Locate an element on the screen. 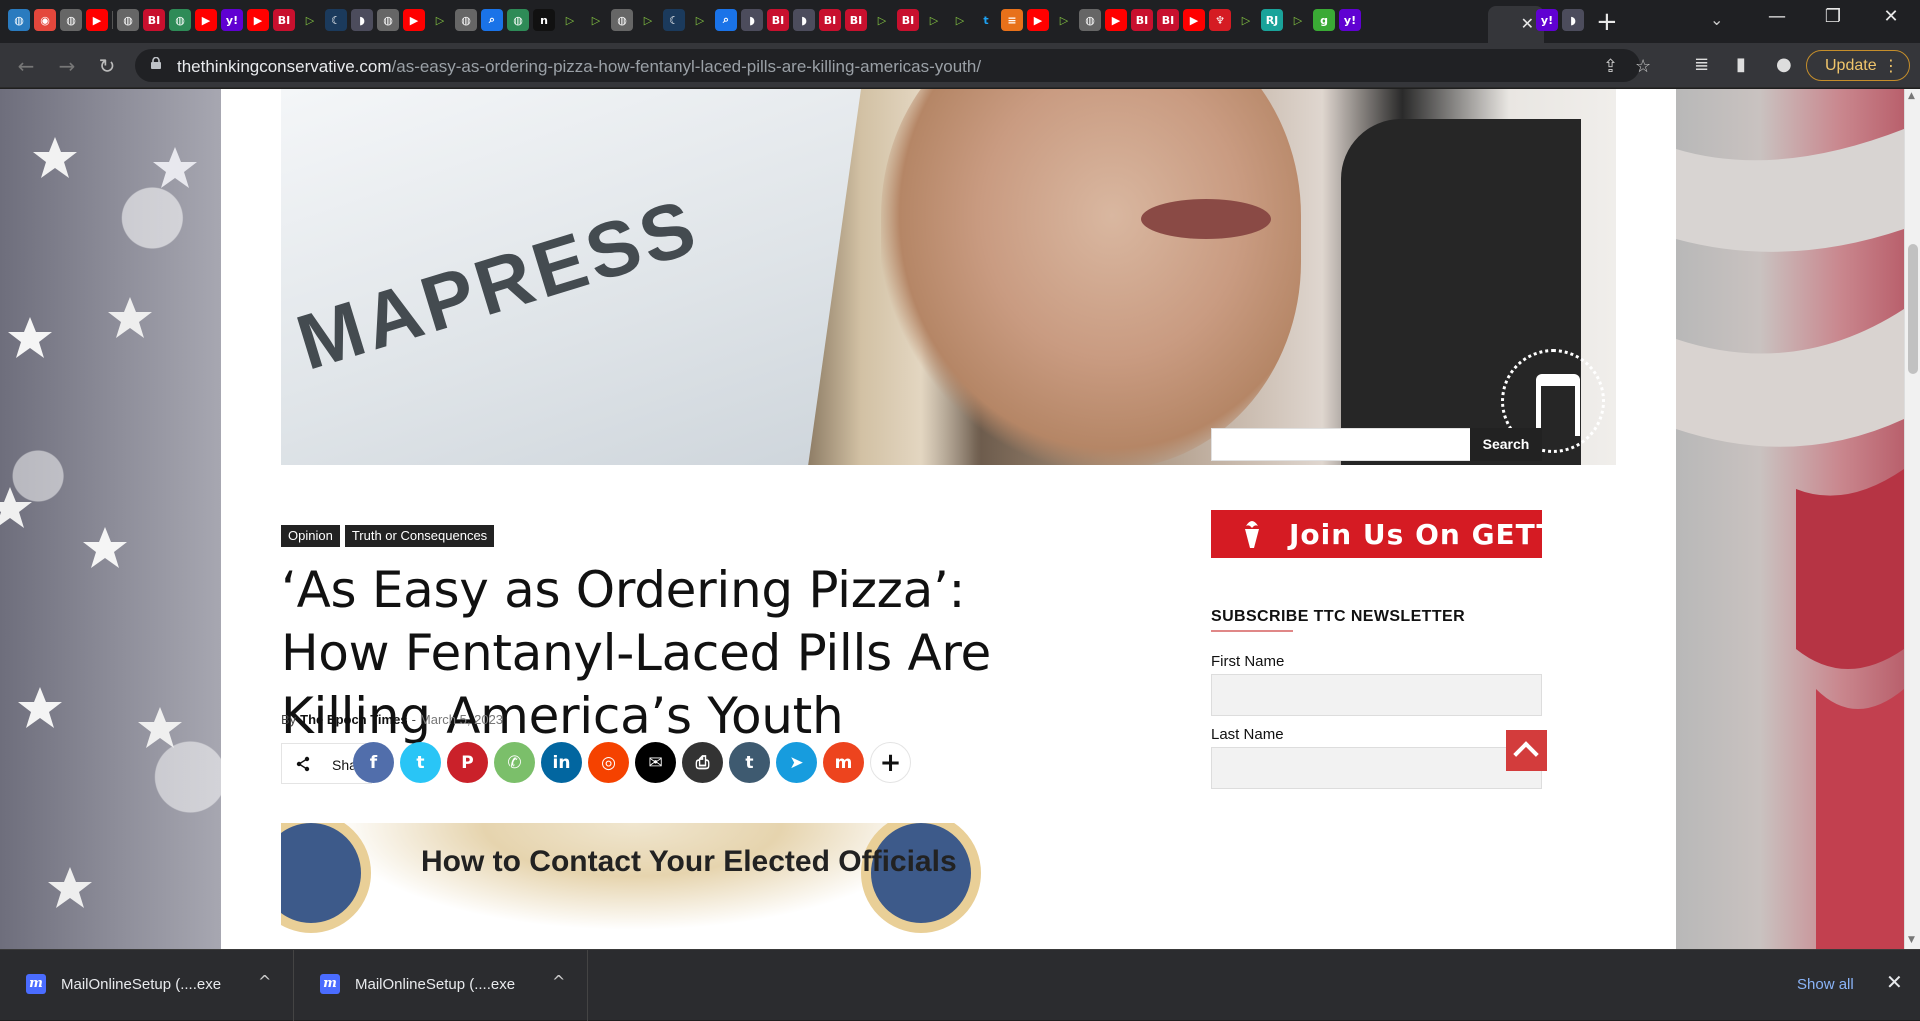 The image size is (1920, 1021). linkedin-share-button: in is located at coordinates (561, 762).